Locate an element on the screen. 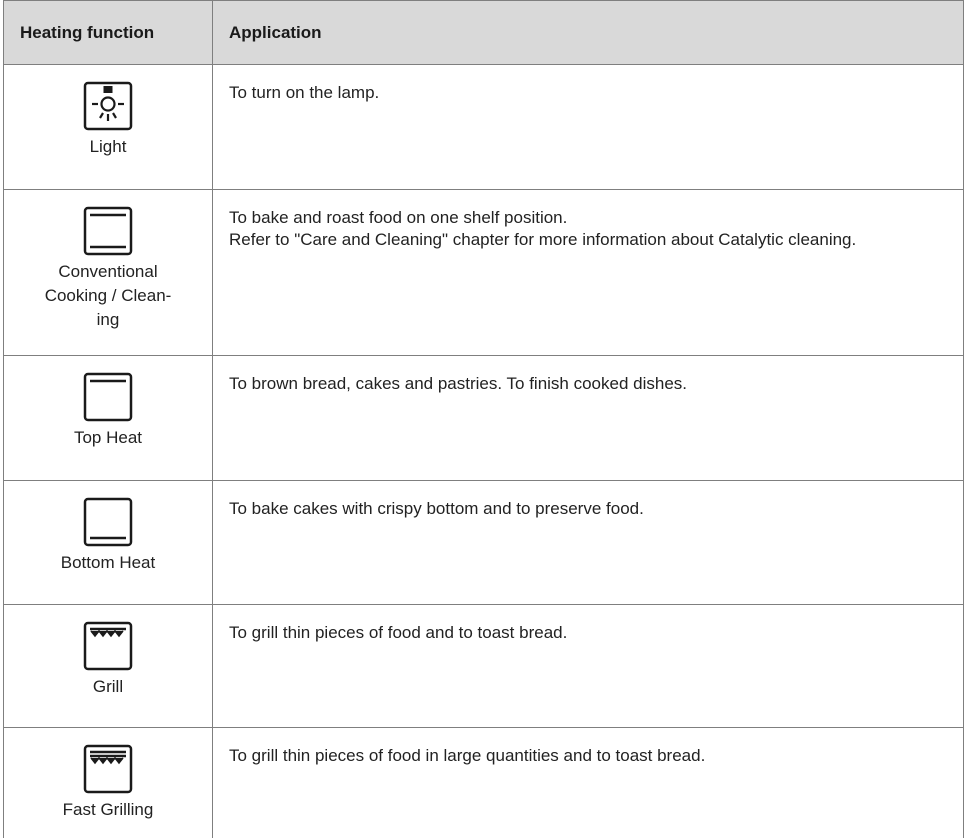 This screenshot has height=838, width=966. function-label: Fast Grilling is located at coordinates (108, 809).